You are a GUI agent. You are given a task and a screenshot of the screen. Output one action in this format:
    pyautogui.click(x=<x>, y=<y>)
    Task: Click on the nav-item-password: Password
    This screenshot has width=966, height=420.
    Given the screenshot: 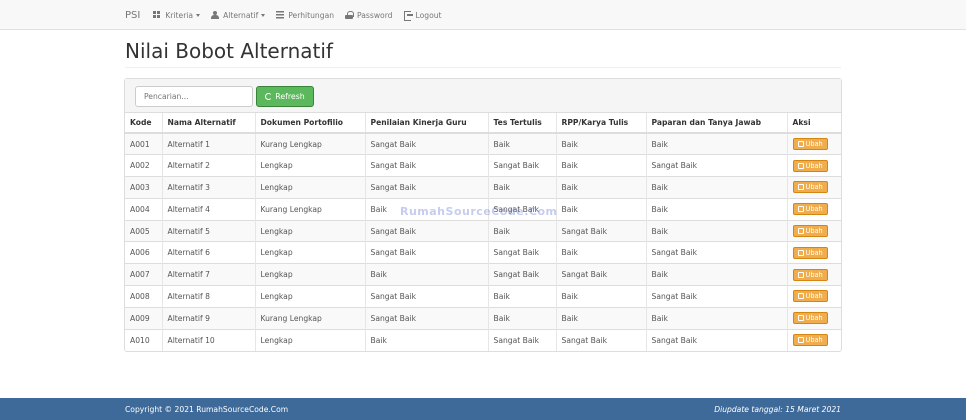 What is the action you would take?
    pyautogui.click(x=369, y=15)
    